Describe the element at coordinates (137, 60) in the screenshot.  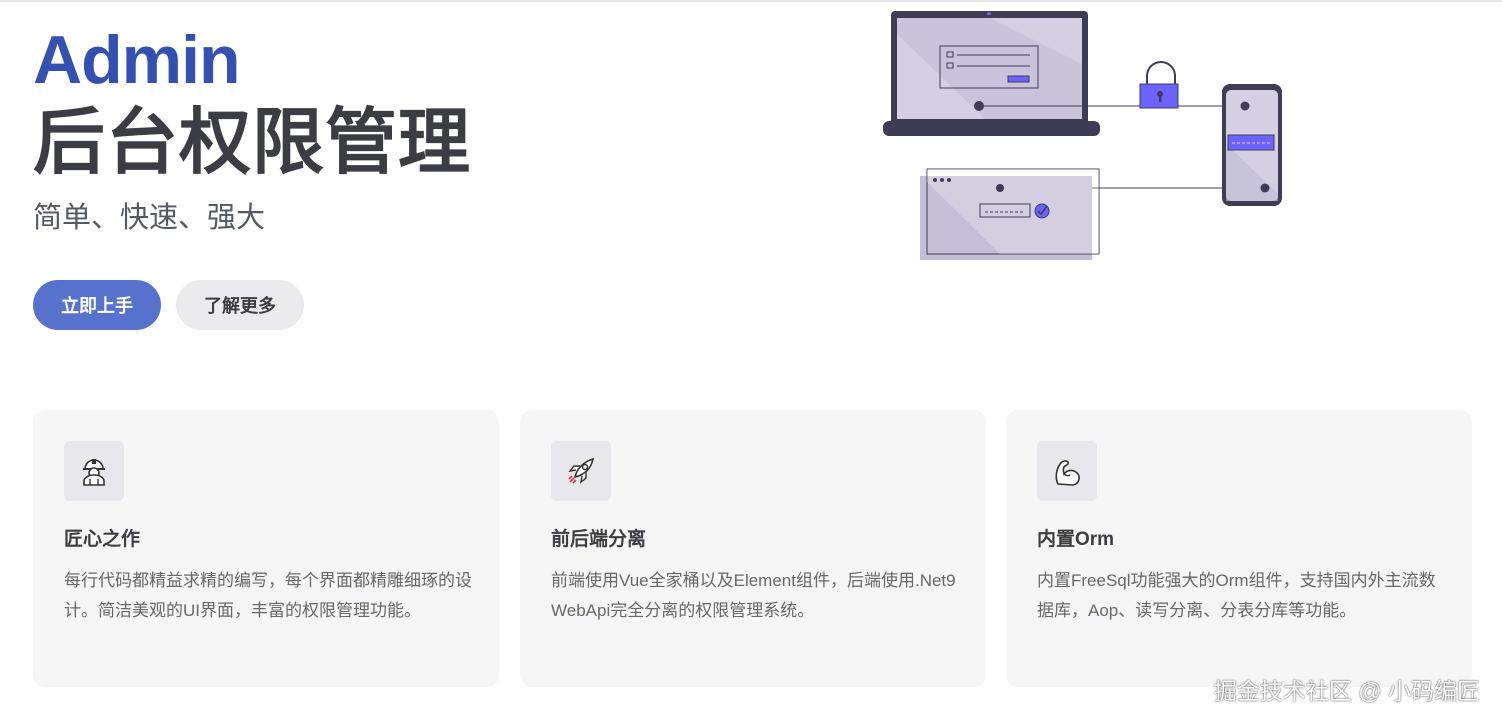
I see `hero-name: Admin` at that location.